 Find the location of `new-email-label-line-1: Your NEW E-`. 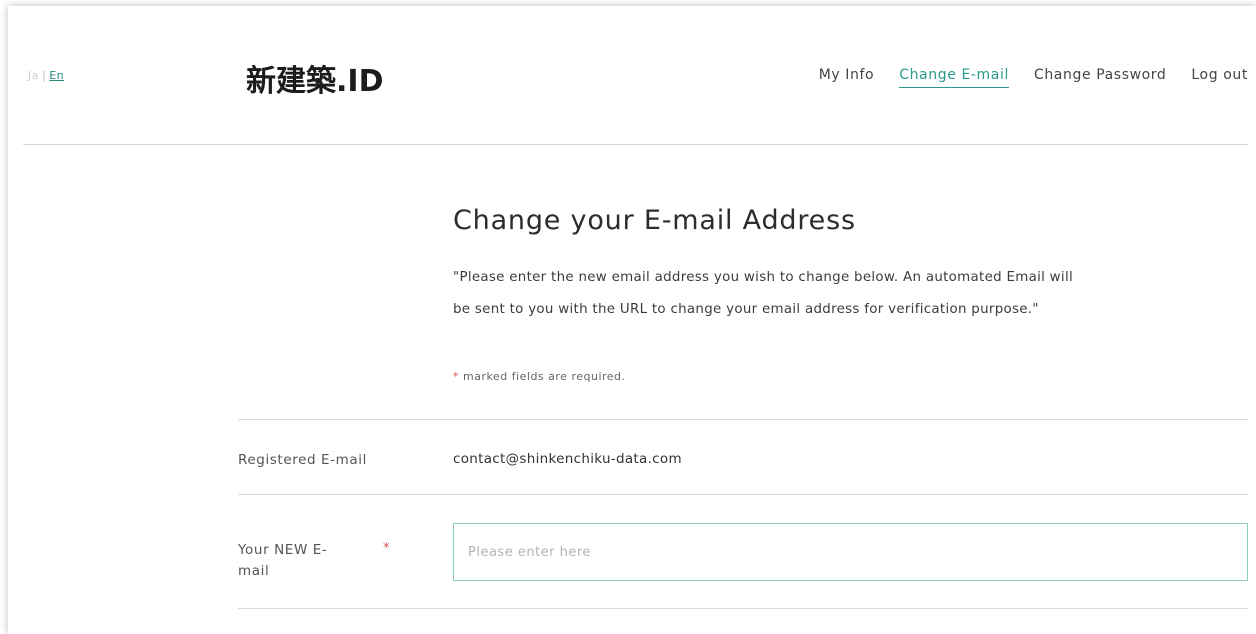

new-email-label-line-1: Your NEW E- is located at coordinates (283, 550).